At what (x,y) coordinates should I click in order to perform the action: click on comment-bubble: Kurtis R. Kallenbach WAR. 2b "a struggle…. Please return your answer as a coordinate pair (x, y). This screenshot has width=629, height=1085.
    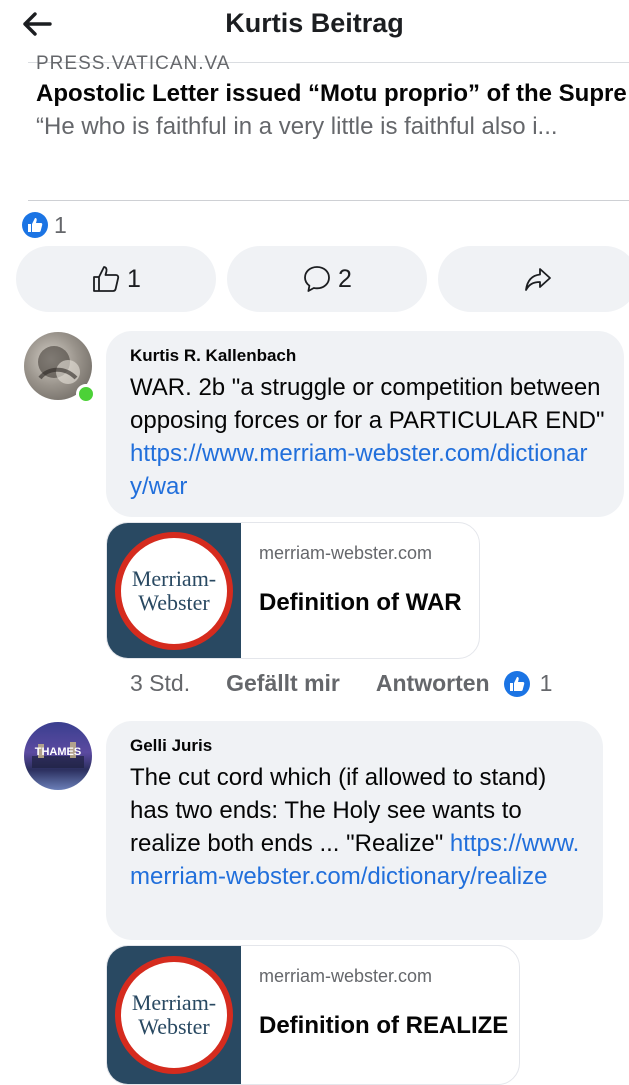
    Looking at the image, I should click on (365, 424).